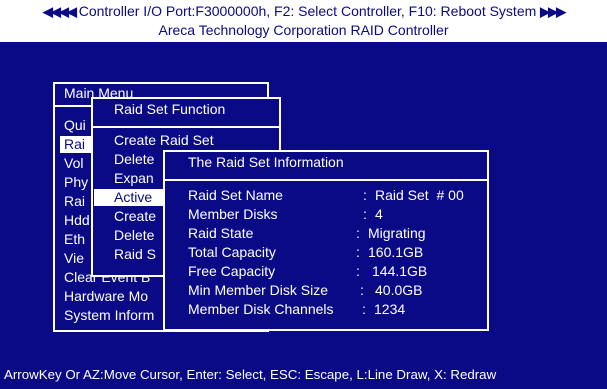 The image size is (607, 389). I want to click on raid-function-item-delete-hot-spare: Delete, so click(134, 235).